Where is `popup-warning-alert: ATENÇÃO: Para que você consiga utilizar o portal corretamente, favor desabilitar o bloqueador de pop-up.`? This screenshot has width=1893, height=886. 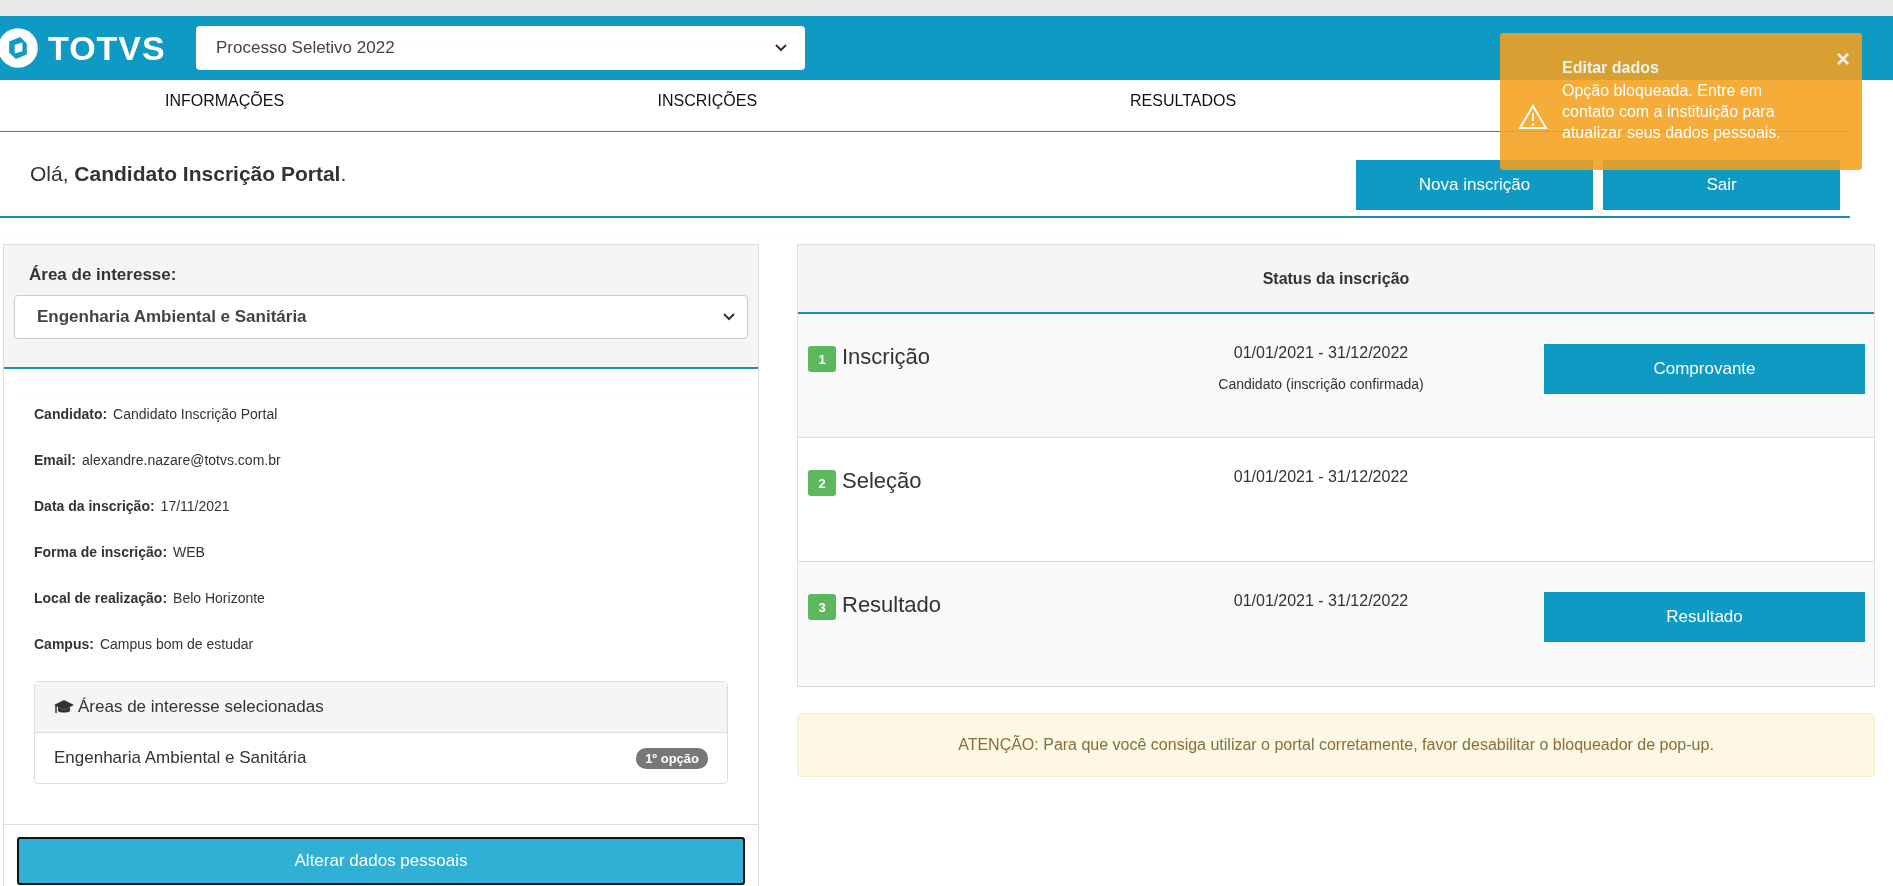
popup-warning-alert: ATENÇÃO: Para que você consiga utilizar o portal corretamente, favor desabilitar o bloqueador de pop-up. is located at coordinates (1336, 745).